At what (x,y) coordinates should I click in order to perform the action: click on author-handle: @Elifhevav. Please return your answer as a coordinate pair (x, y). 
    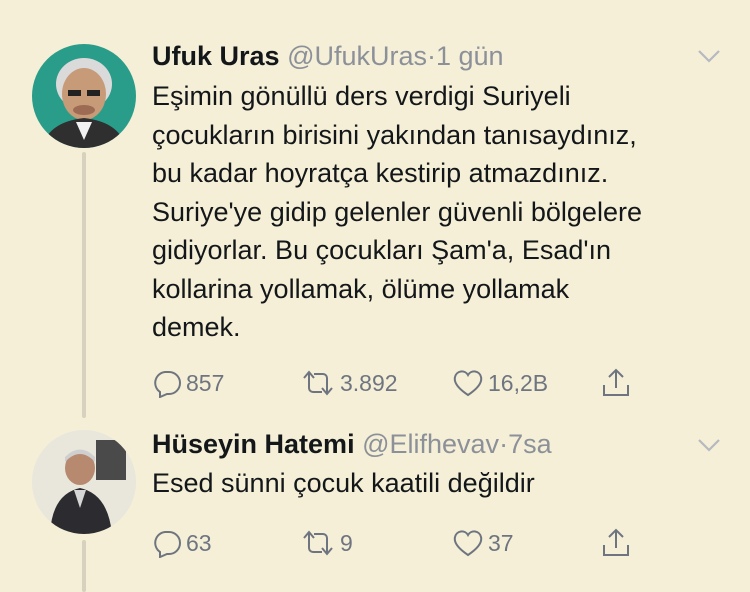
    Looking at the image, I should click on (430, 444).